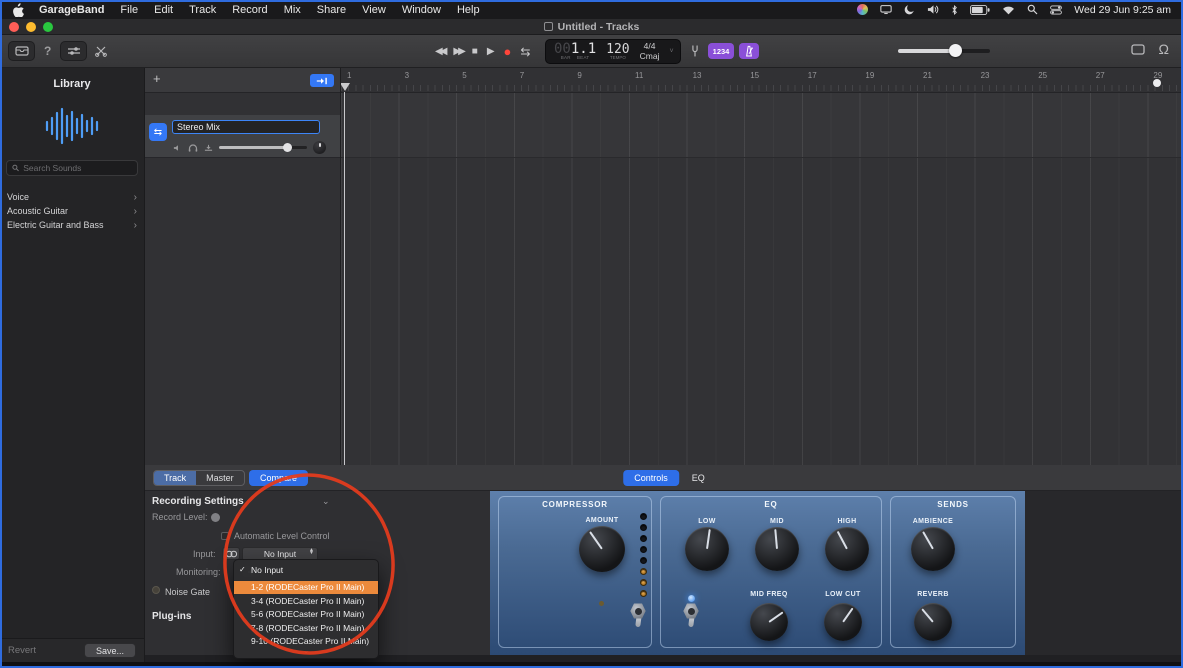 The image size is (1183, 668). Describe the element at coordinates (707, 549) in the screenshot. I see `low-knob` at that location.